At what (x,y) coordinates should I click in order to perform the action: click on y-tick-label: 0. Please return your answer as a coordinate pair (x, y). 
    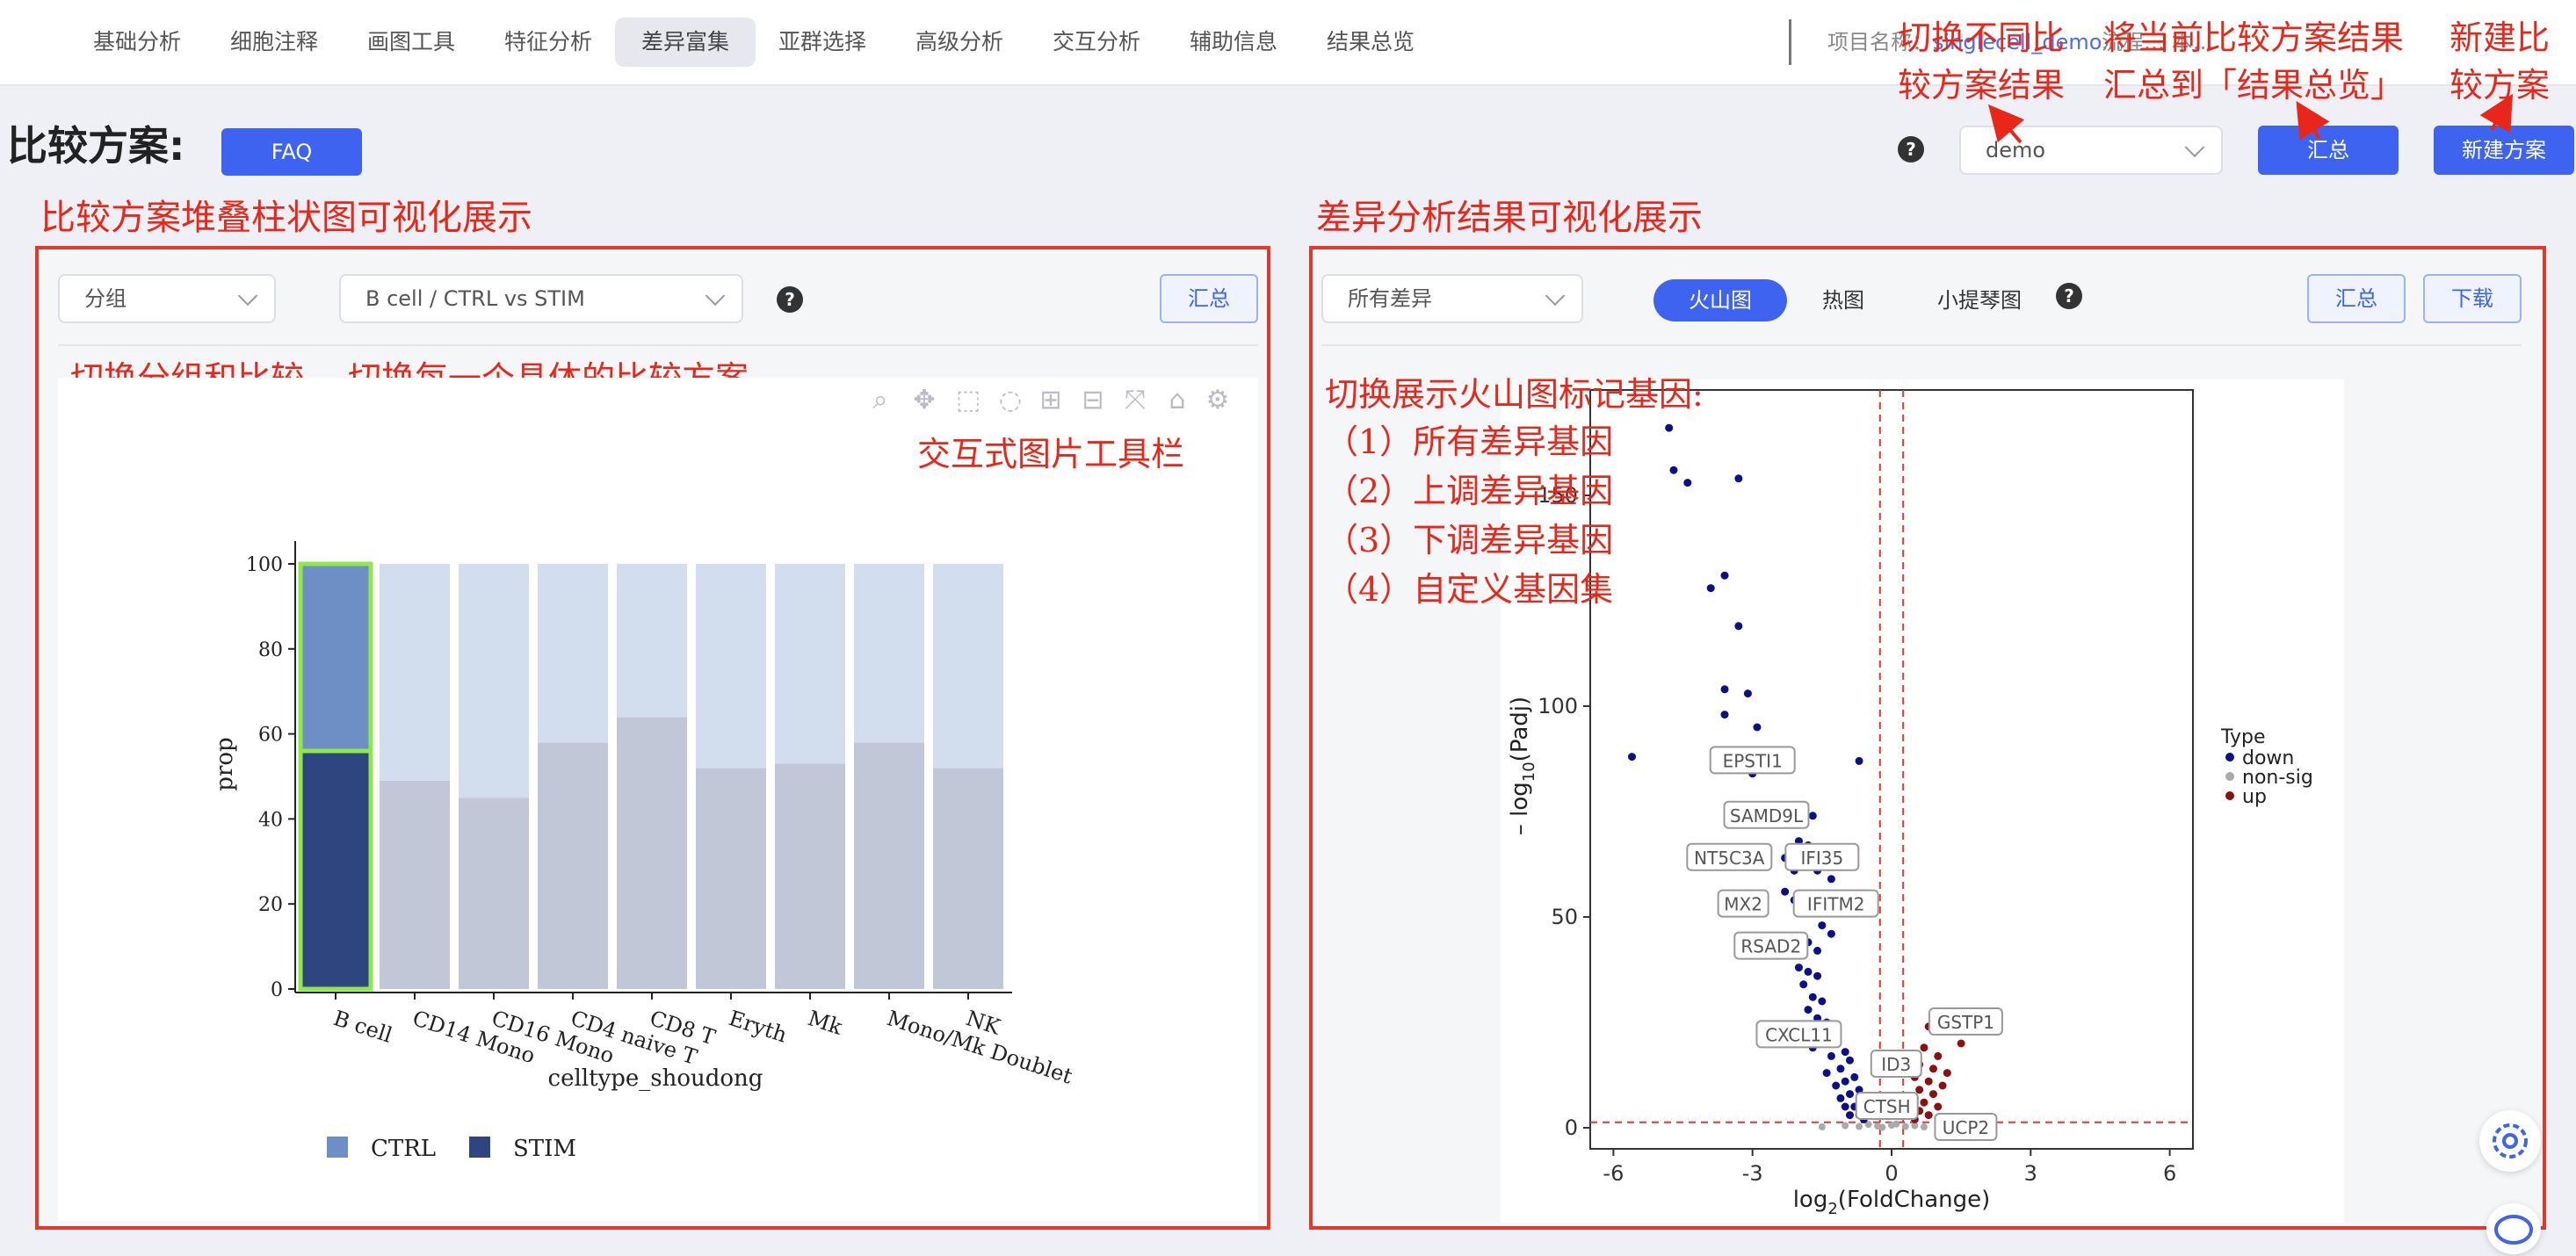
    Looking at the image, I should click on (277, 990).